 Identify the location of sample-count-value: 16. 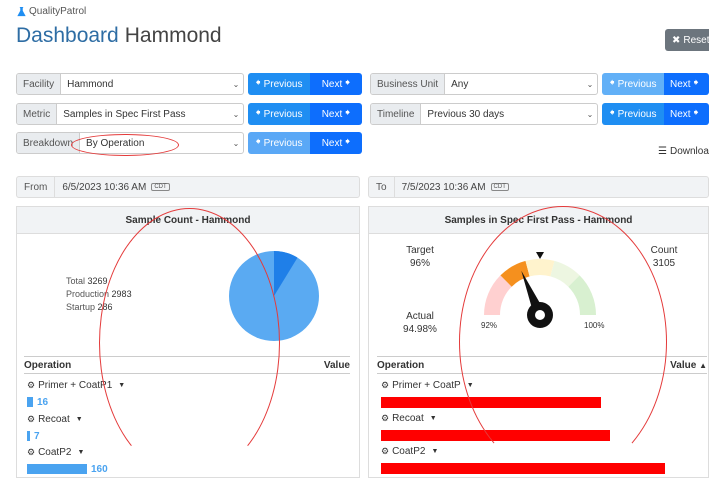
(43, 402).